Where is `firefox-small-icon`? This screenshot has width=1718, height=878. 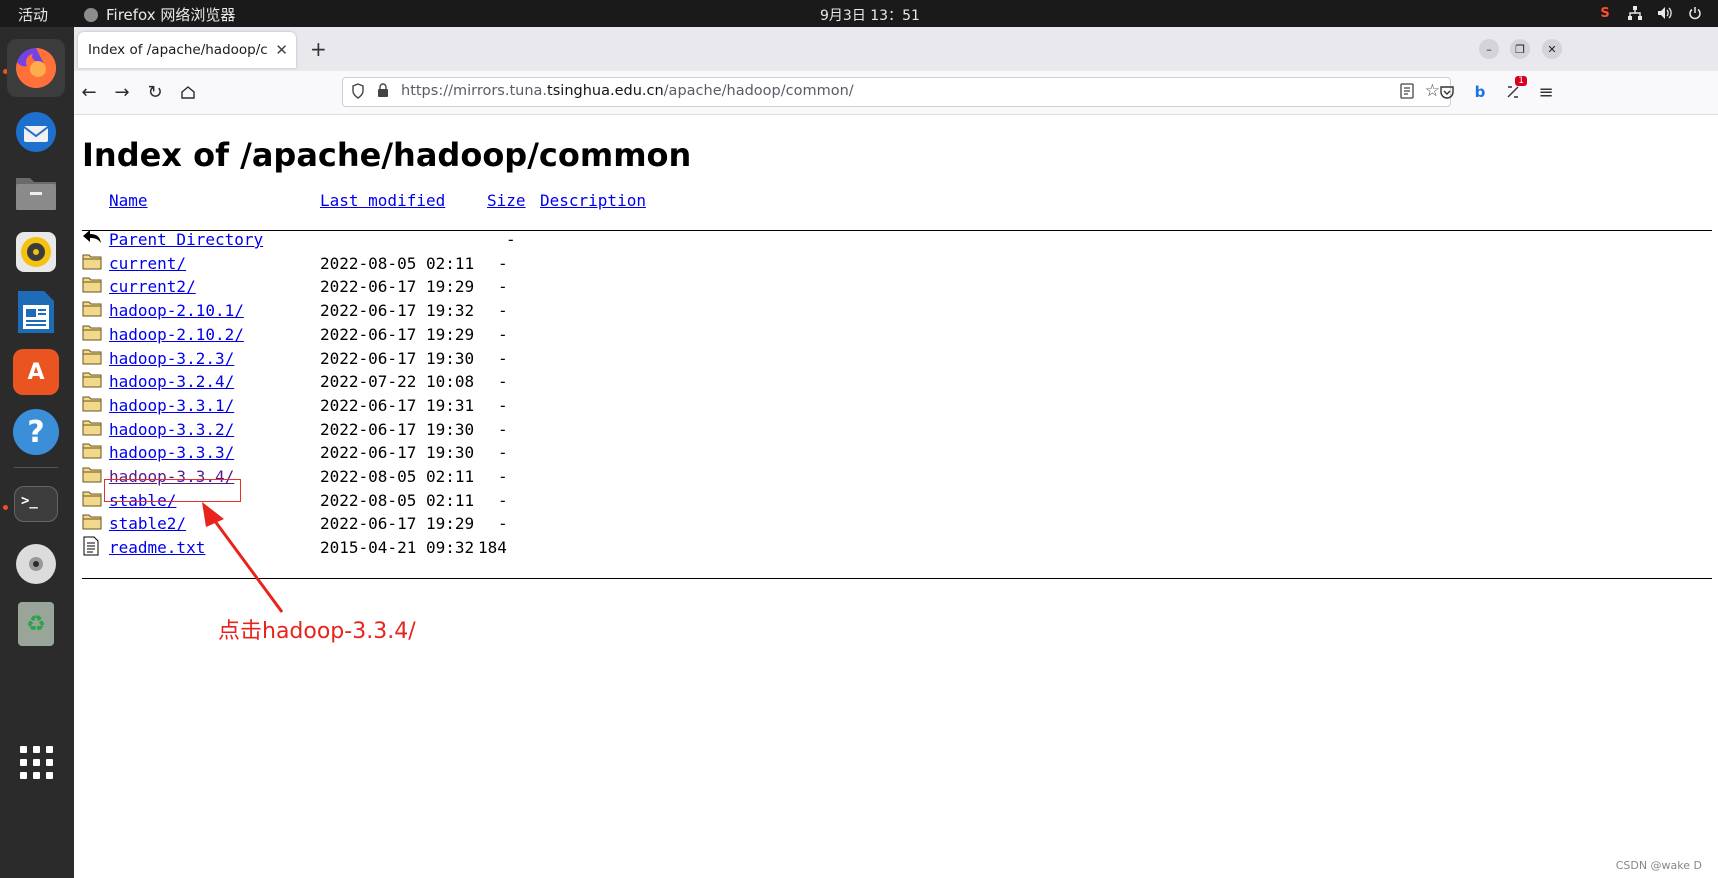 firefox-small-icon is located at coordinates (91, 14).